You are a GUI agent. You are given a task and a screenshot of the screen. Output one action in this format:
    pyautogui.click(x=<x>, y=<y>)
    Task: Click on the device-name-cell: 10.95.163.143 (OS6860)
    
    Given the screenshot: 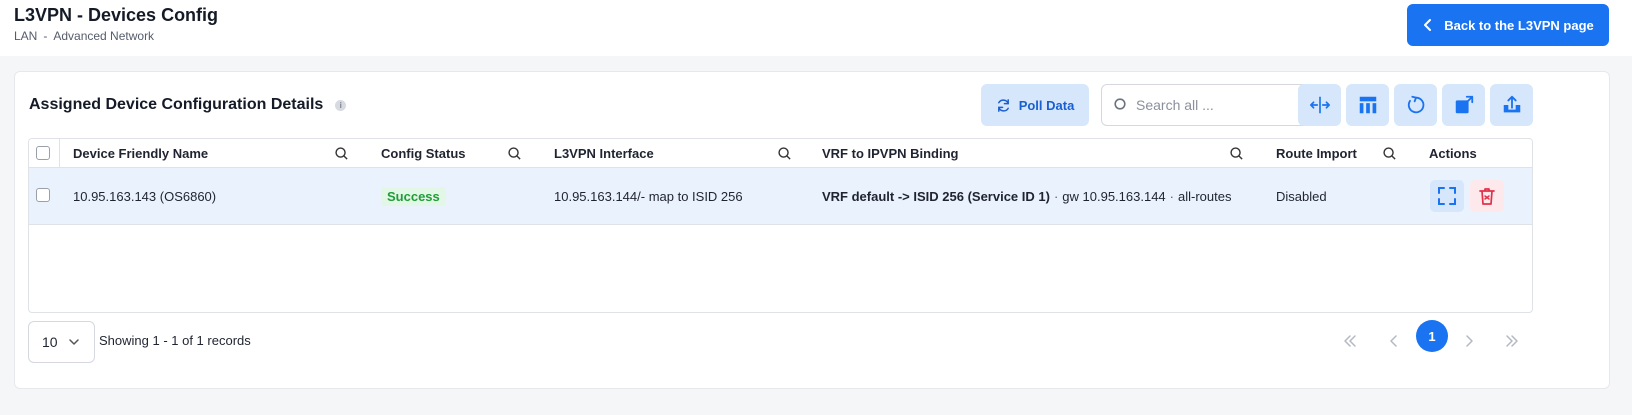 What is the action you would take?
    pyautogui.click(x=145, y=196)
    